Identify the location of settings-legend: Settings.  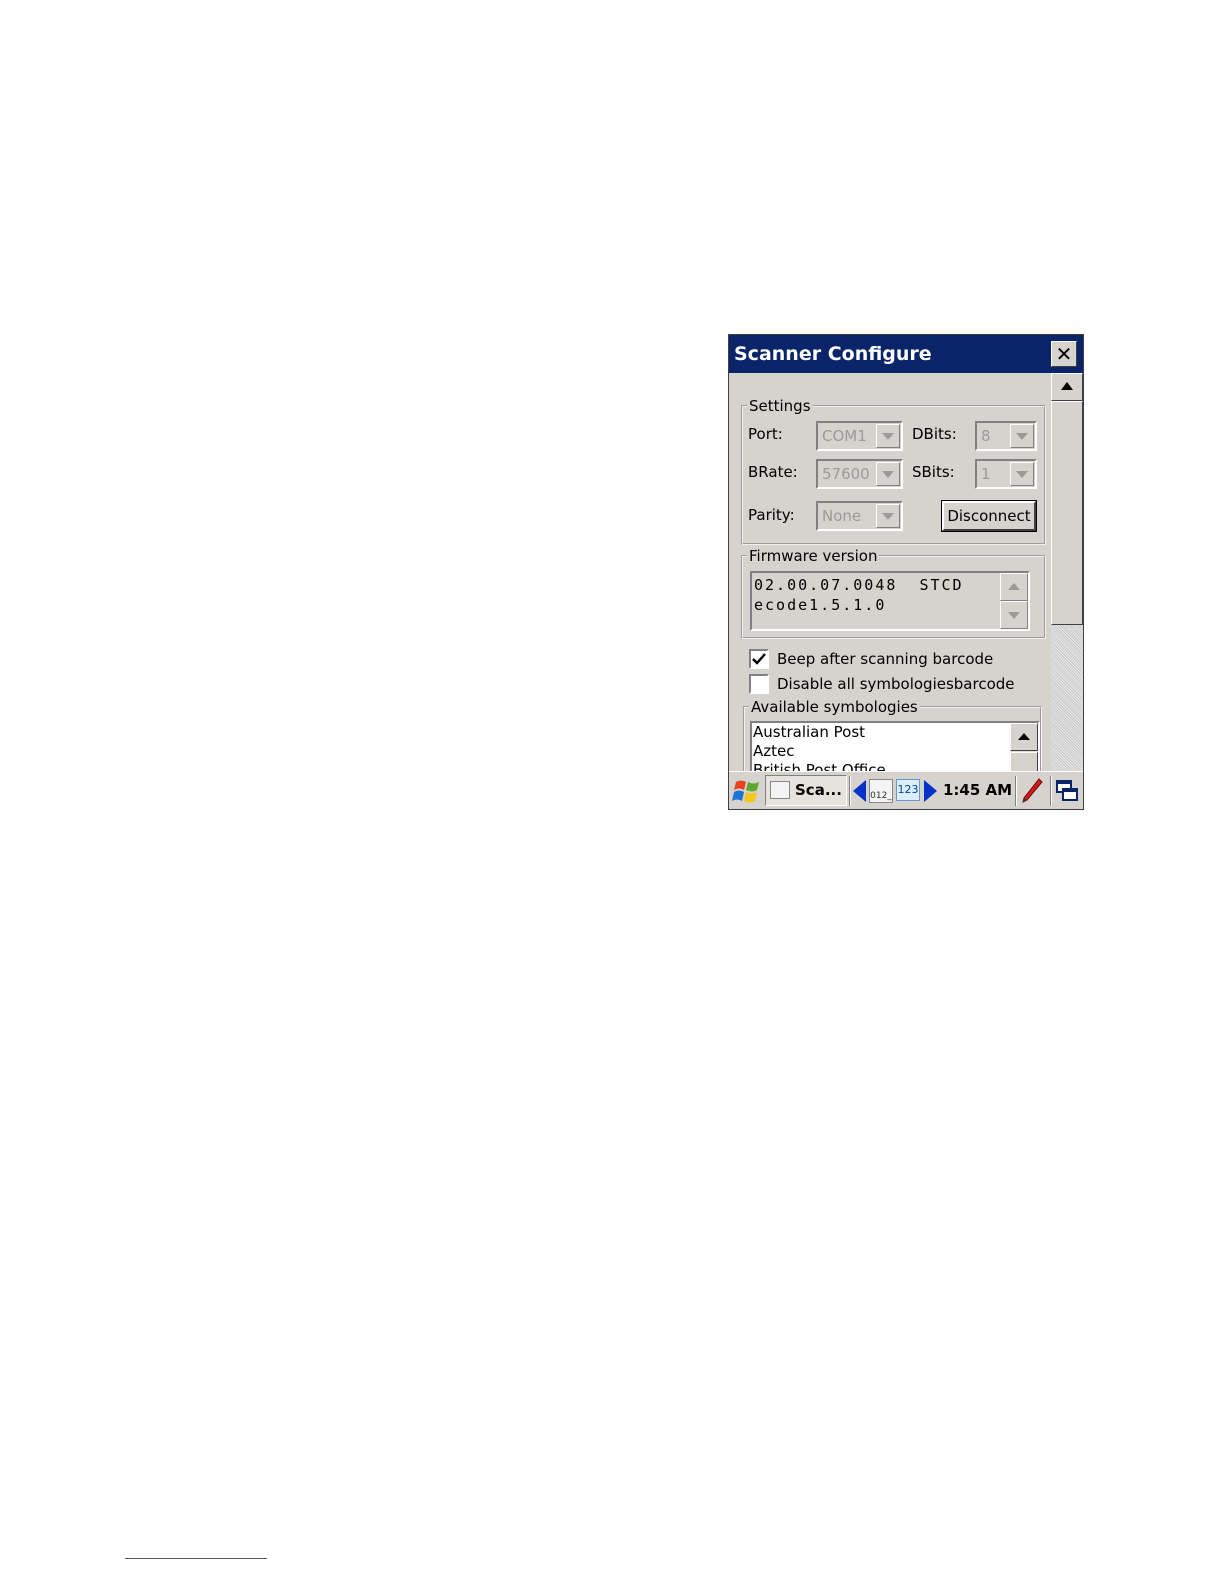
(780, 406).